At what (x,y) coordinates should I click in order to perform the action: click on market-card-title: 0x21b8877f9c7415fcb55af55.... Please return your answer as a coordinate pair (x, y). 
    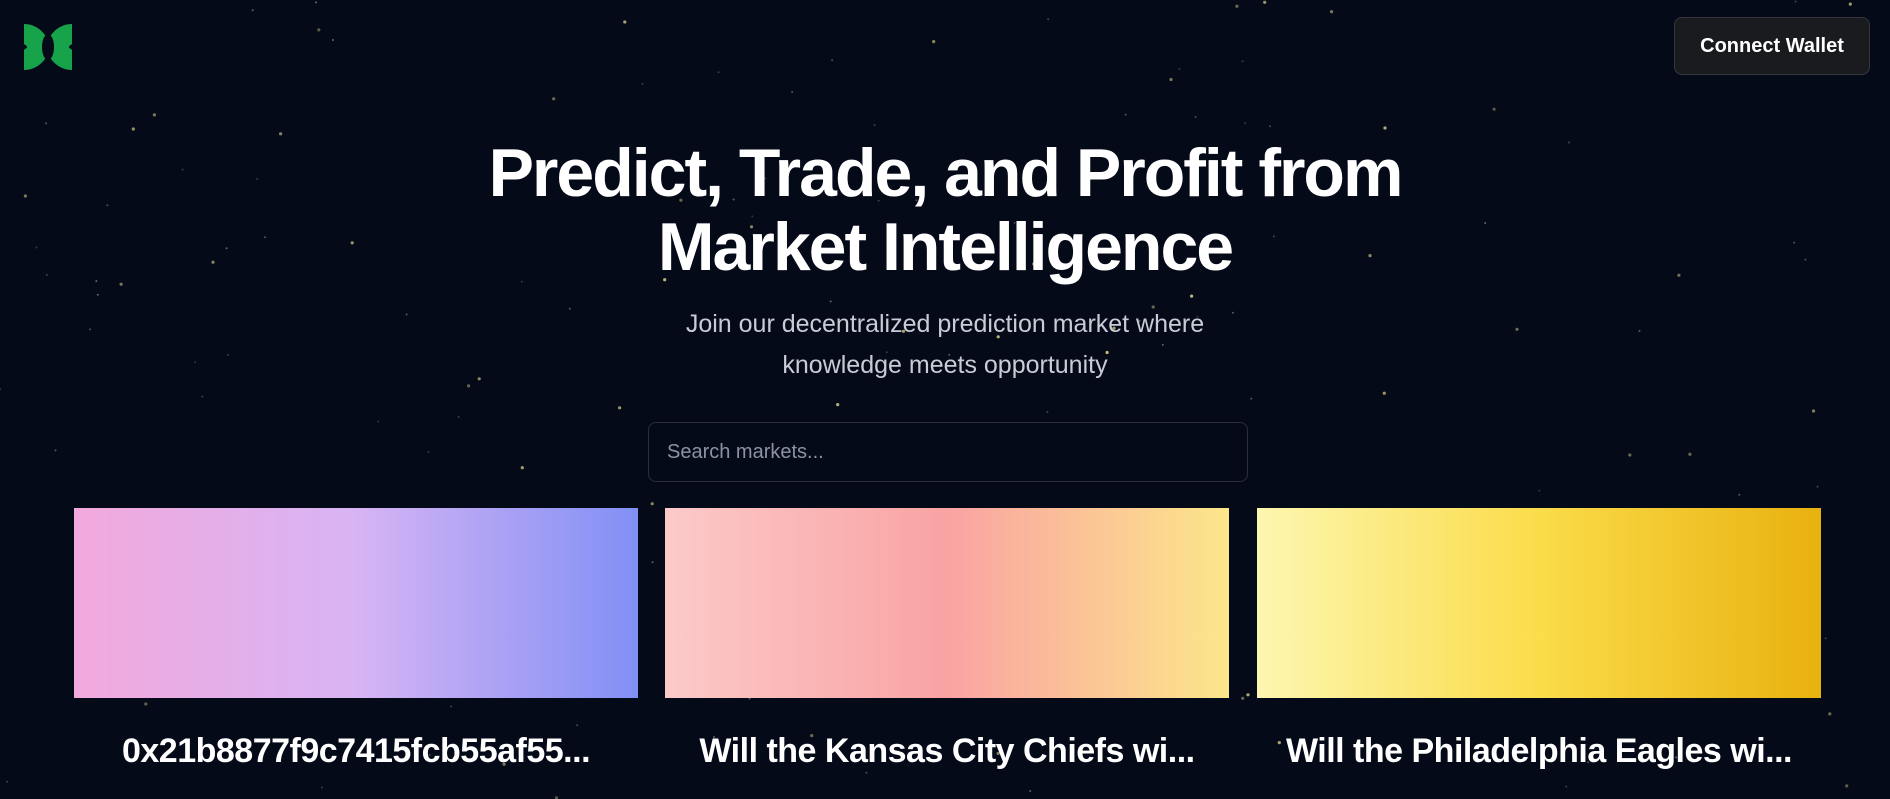
    Looking at the image, I should click on (356, 751).